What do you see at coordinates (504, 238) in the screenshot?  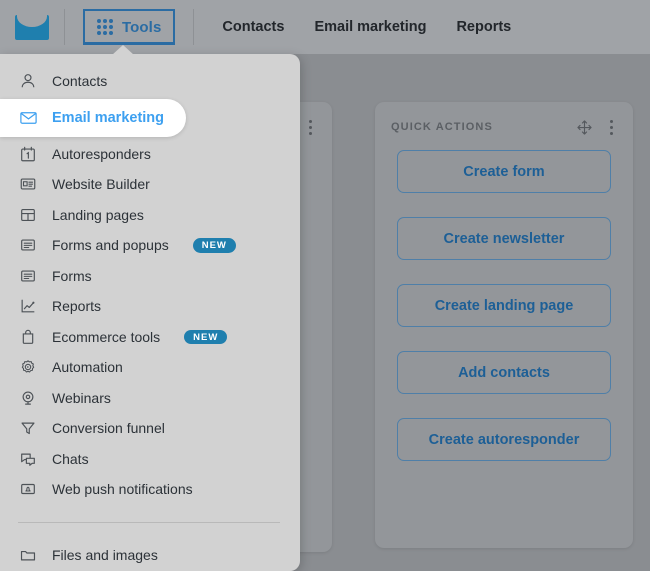 I see `create-newsletter-button: Create newsletter` at bounding box center [504, 238].